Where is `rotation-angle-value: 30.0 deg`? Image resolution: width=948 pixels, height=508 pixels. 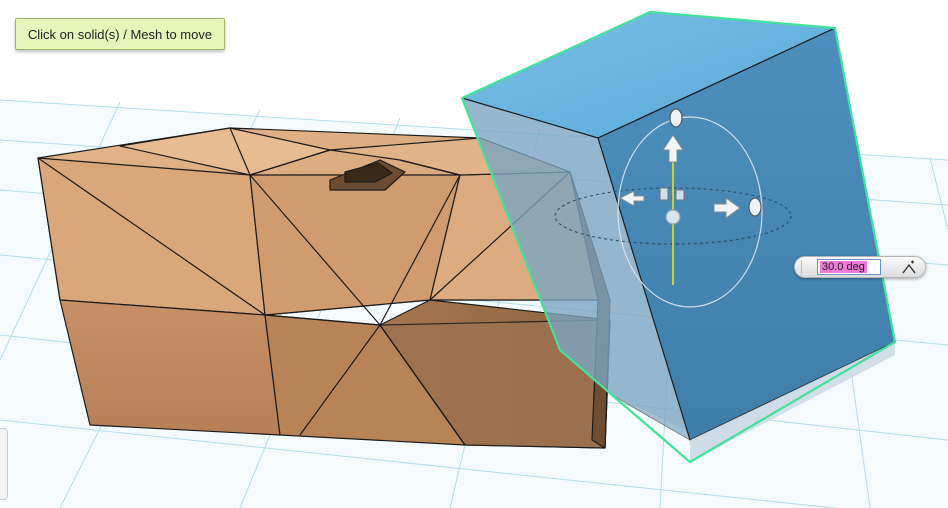
rotation-angle-value: 30.0 deg is located at coordinates (843, 267).